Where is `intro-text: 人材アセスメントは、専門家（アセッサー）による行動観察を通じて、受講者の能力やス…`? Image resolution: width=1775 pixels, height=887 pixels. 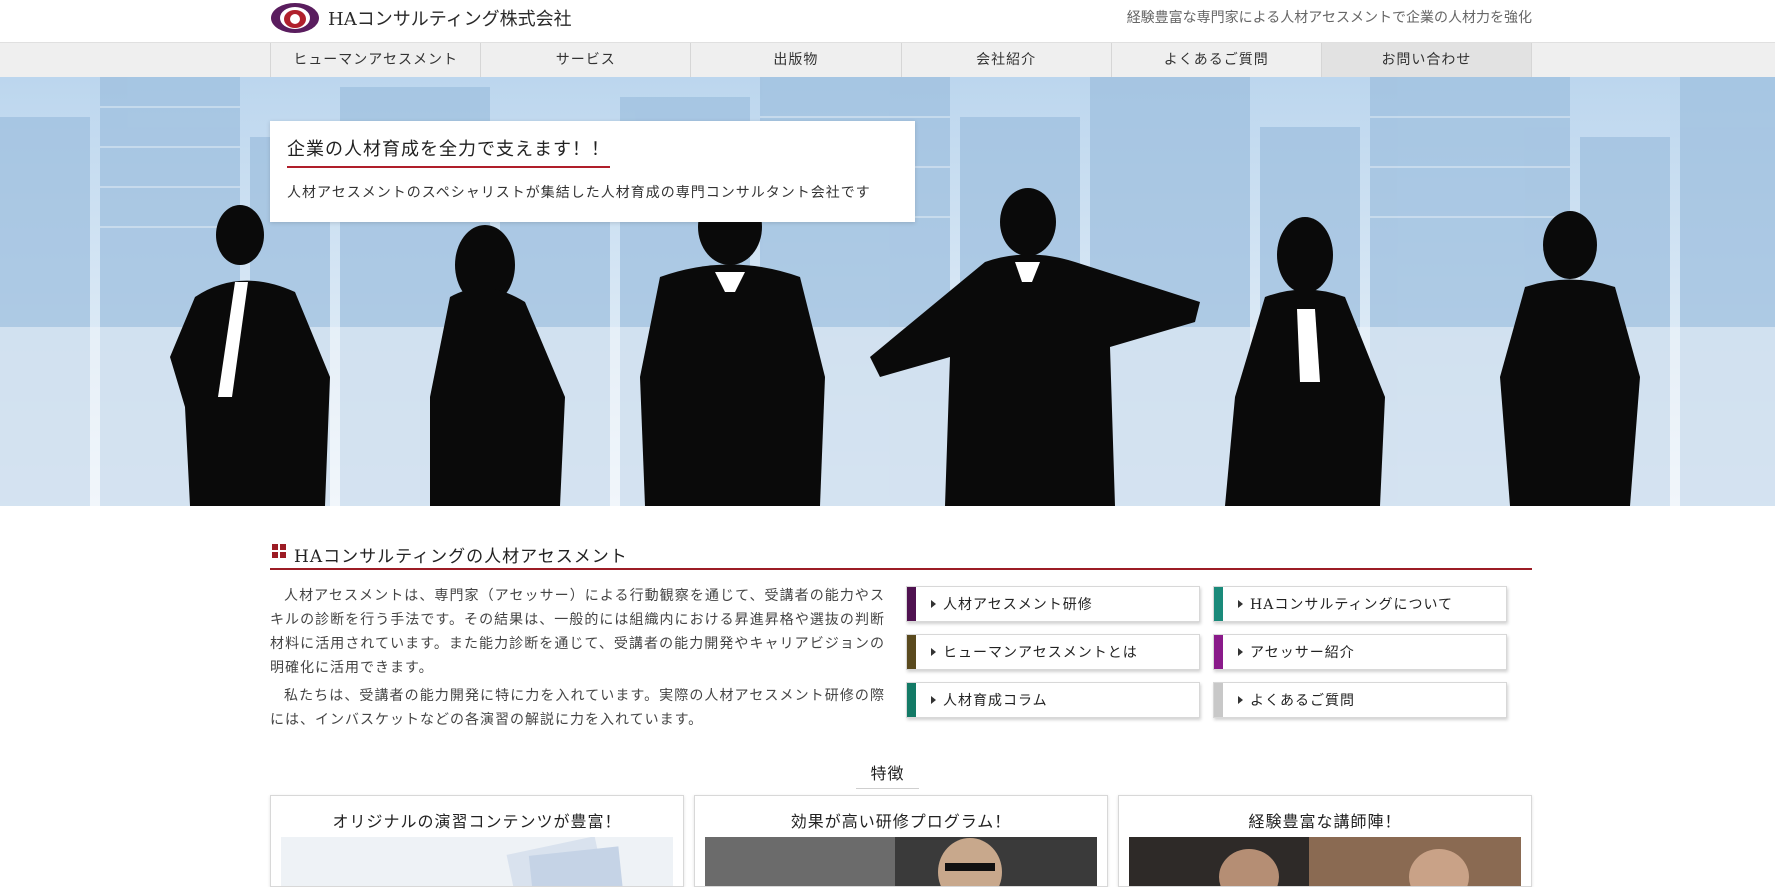
intro-text: 人材アセスメントは、専門家（アセッサー）による行動観察を通じて、受講者の能力やス… is located at coordinates (577, 660).